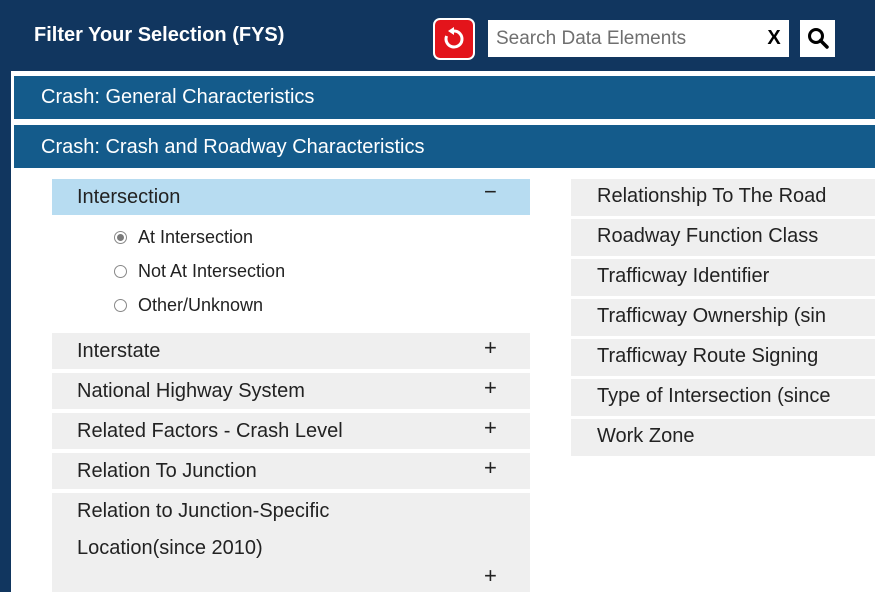 The height and width of the screenshot is (592, 875). What do you see at coordinates (191, 391) in the screenshot?
I see `filter-item-label: National Highway System` at bounding box center [191, 391].